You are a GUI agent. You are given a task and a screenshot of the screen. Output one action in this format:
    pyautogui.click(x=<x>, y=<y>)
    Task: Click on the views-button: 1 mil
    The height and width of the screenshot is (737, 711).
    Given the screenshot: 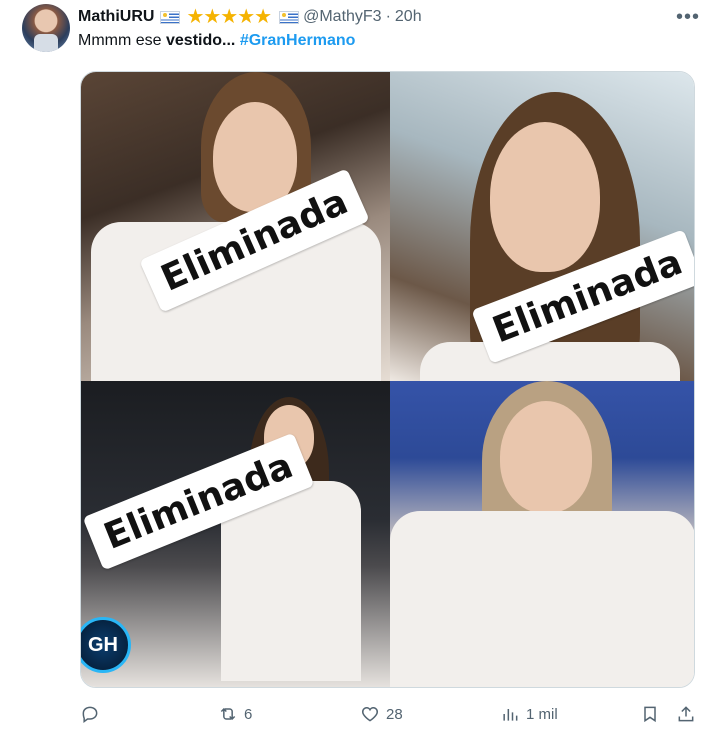 What is the action you would take?
    pyautogui.click(x=529, y=714)
    